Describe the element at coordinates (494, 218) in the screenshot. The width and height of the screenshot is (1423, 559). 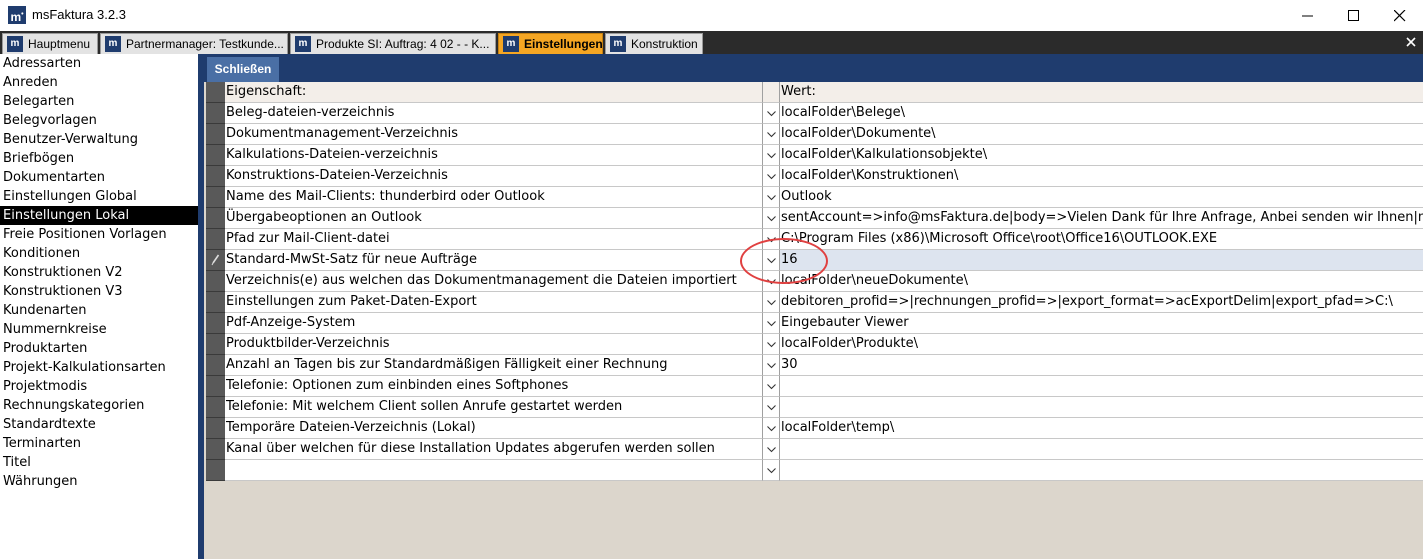
I see `property-cell: Übergabeoptionen an Outlook` at that location.